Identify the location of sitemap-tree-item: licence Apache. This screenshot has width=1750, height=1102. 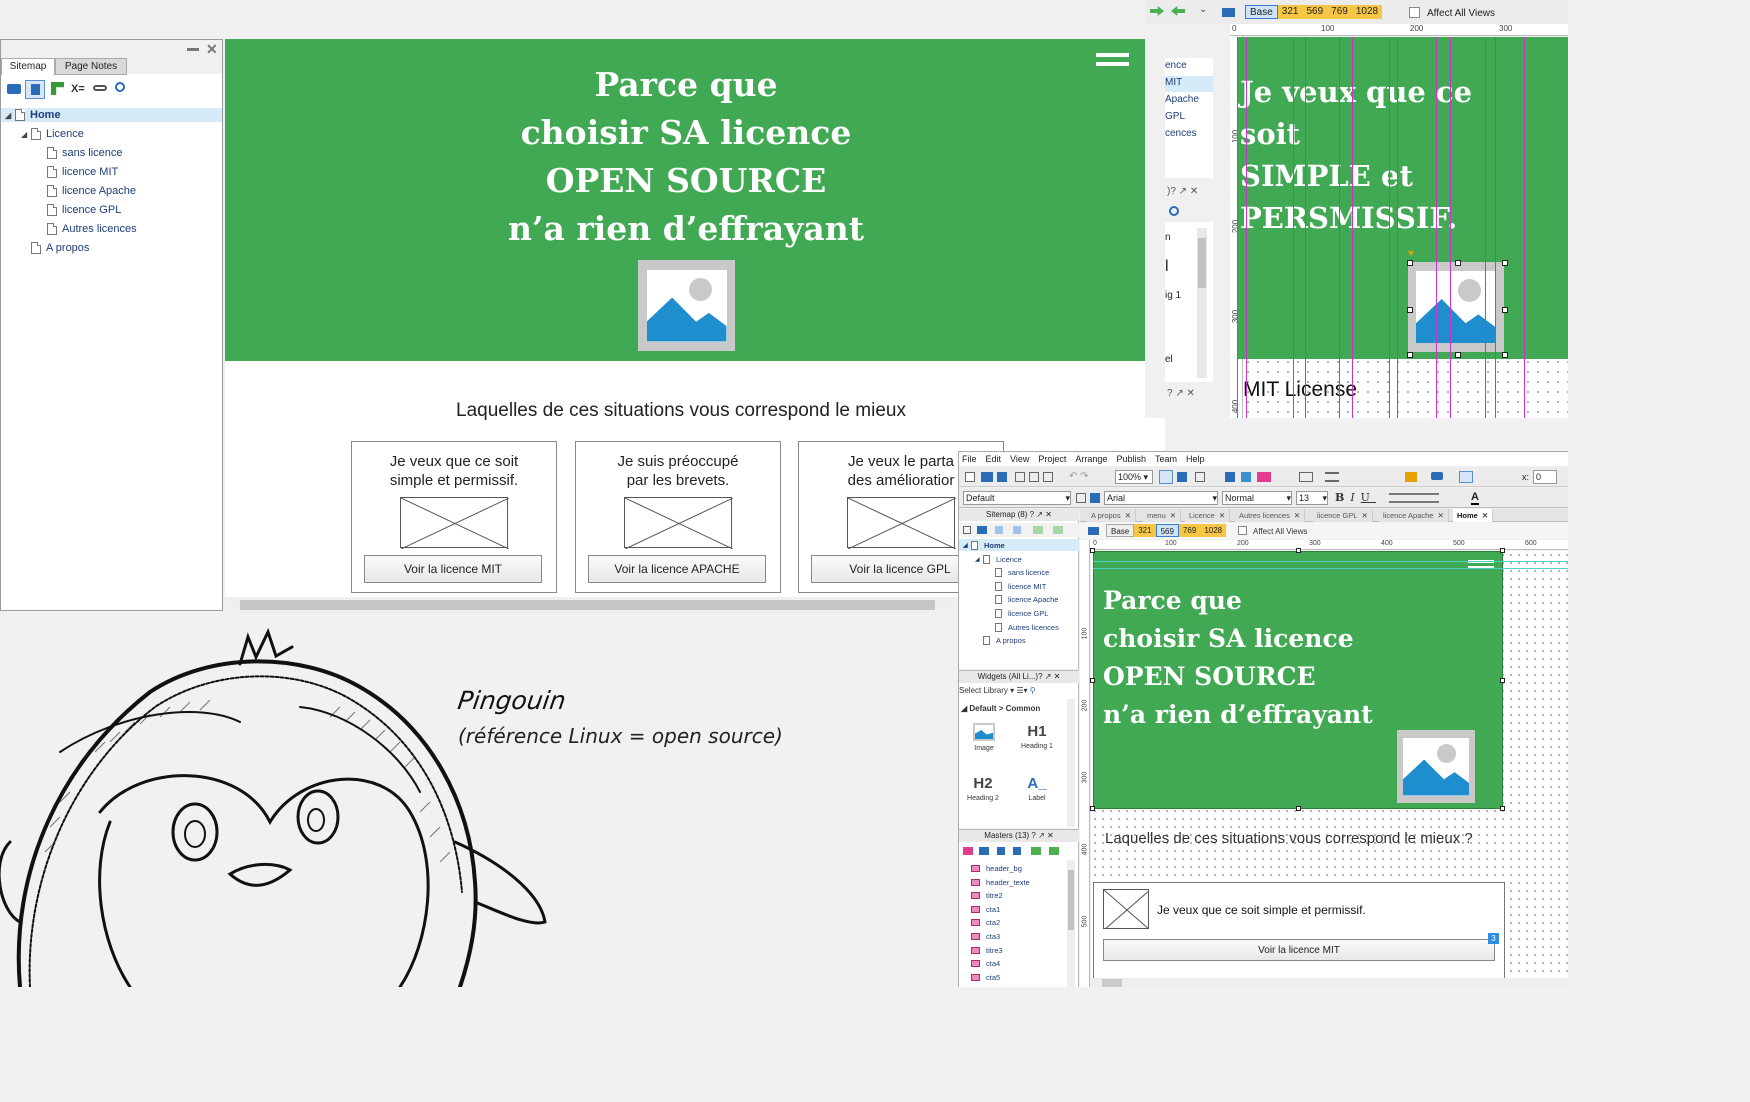
(86, 191).